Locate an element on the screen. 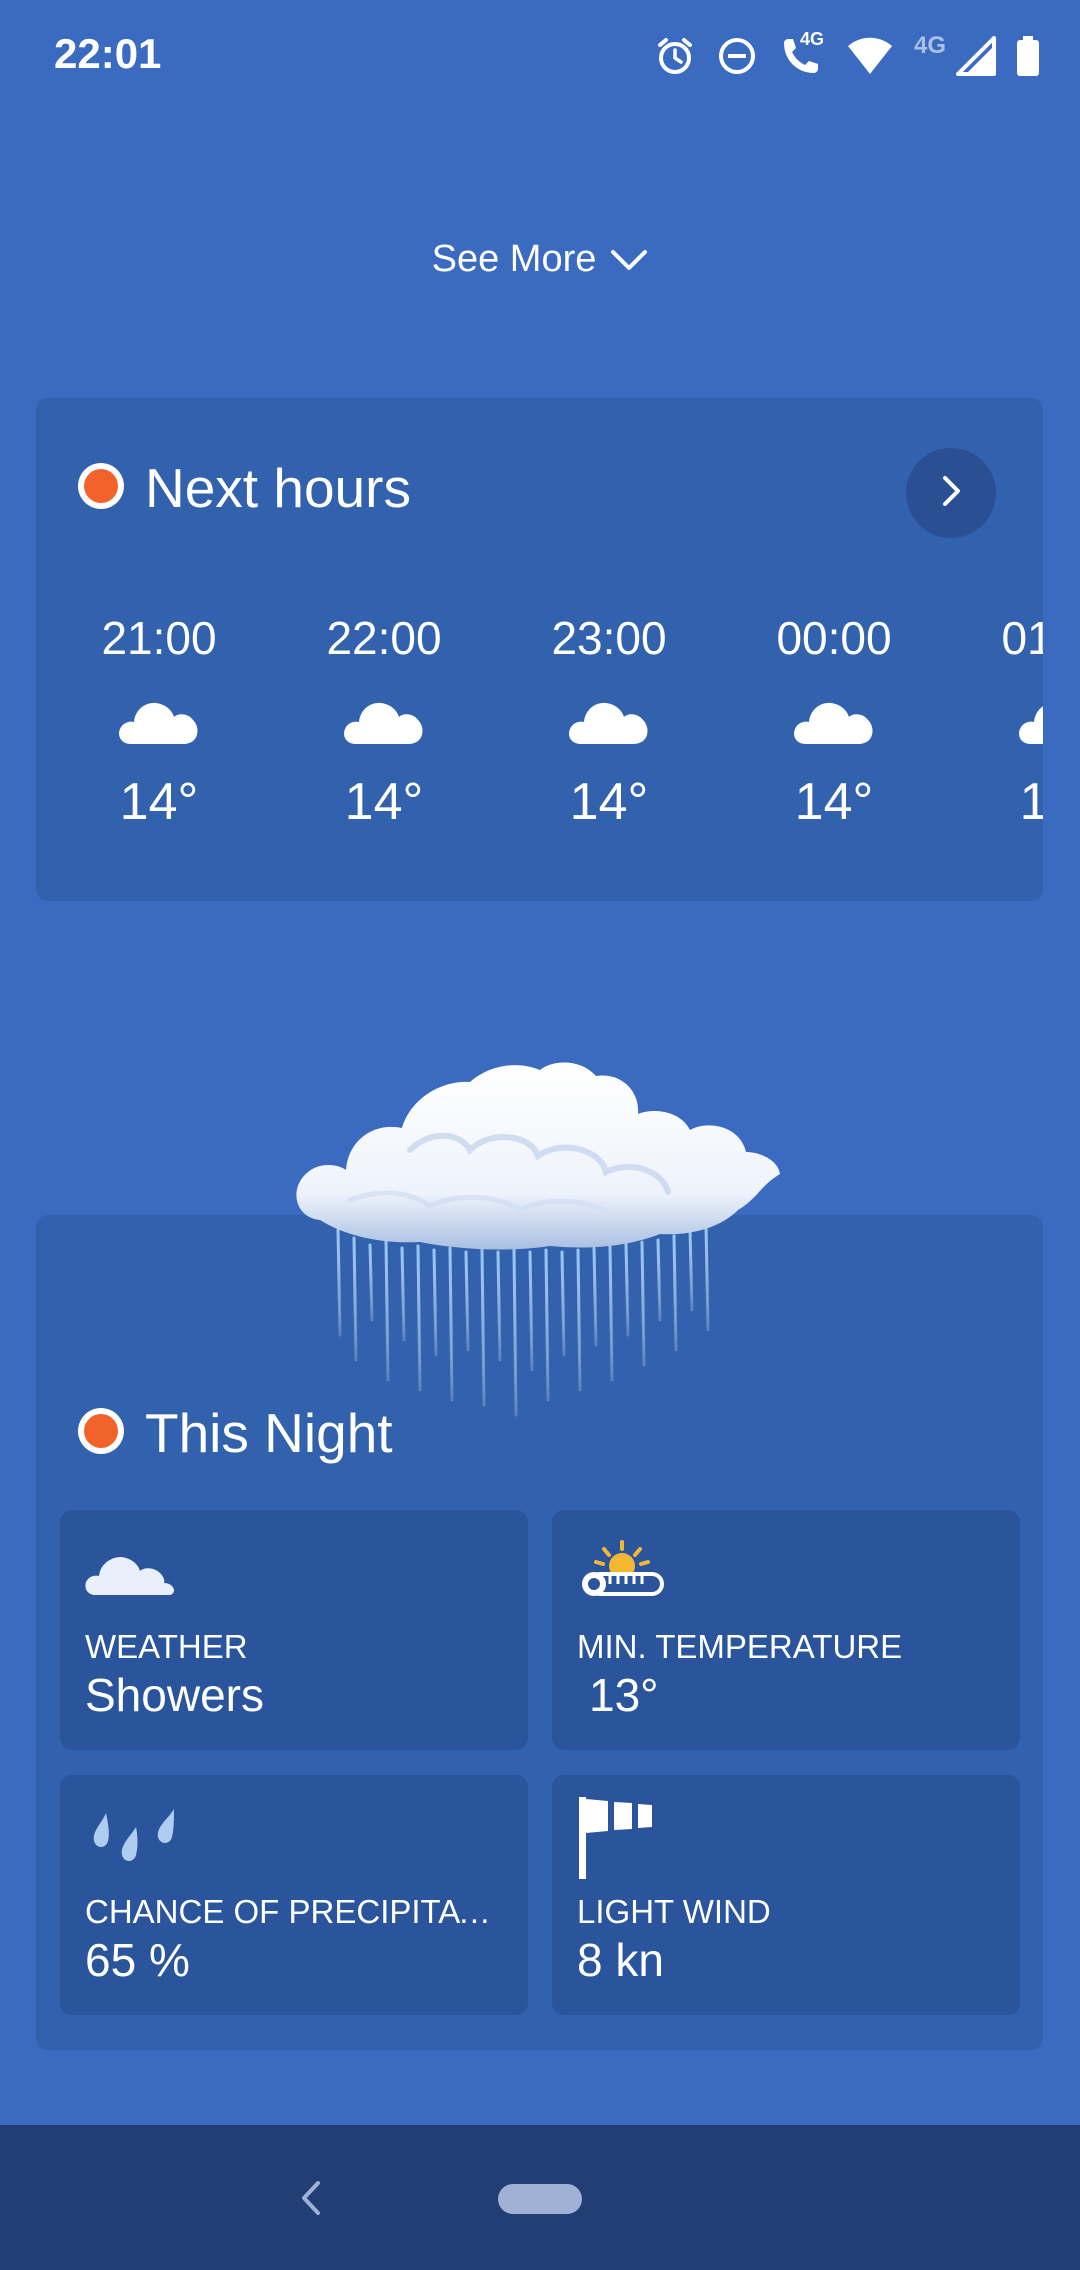 The height and width of the screenshot is (2270, 1080). hour-time: 22:00 is located at coordinates (384, 638).